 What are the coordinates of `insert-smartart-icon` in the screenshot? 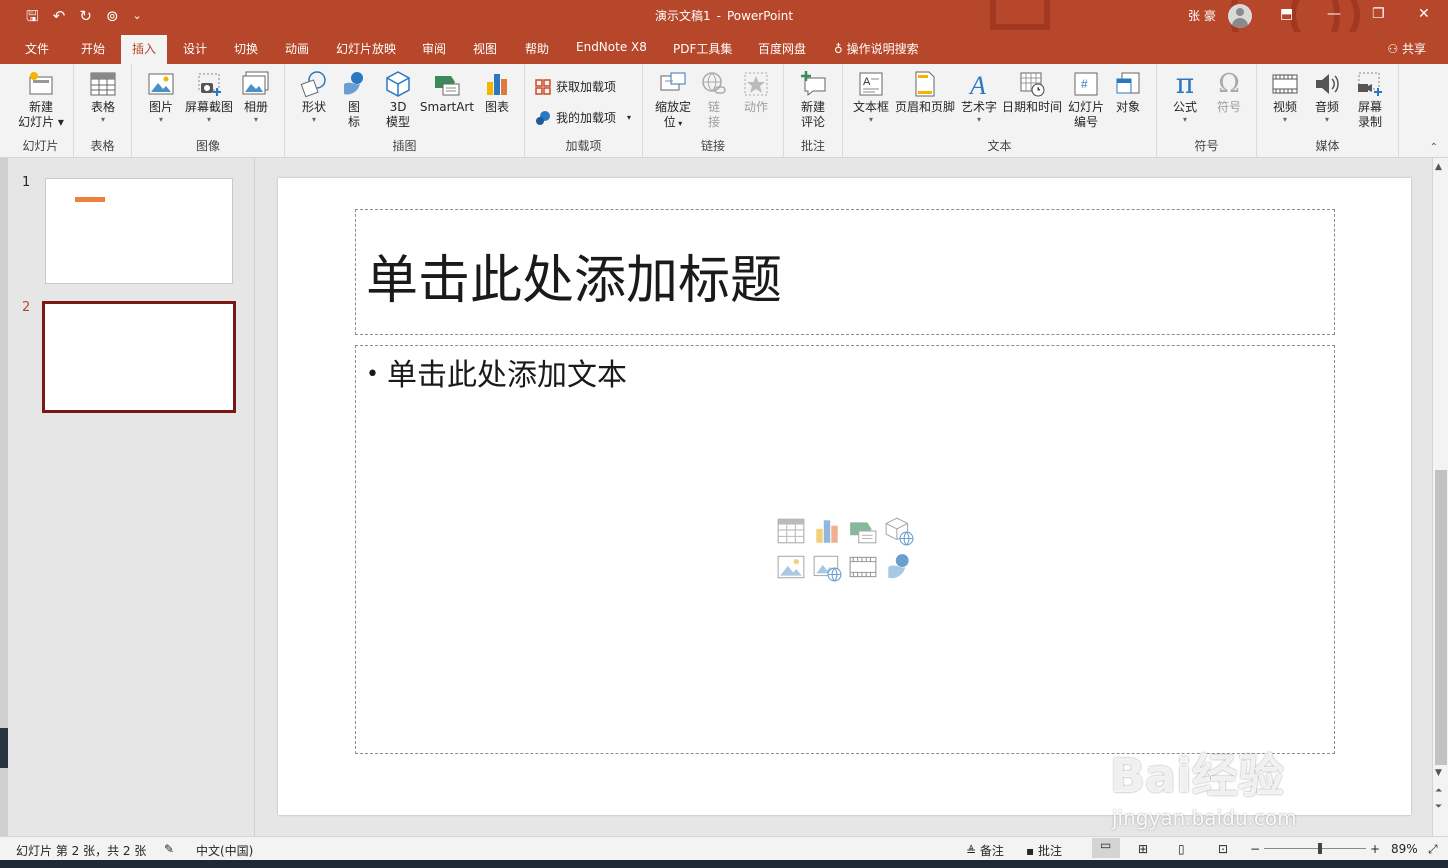 It's located at (863, 531).